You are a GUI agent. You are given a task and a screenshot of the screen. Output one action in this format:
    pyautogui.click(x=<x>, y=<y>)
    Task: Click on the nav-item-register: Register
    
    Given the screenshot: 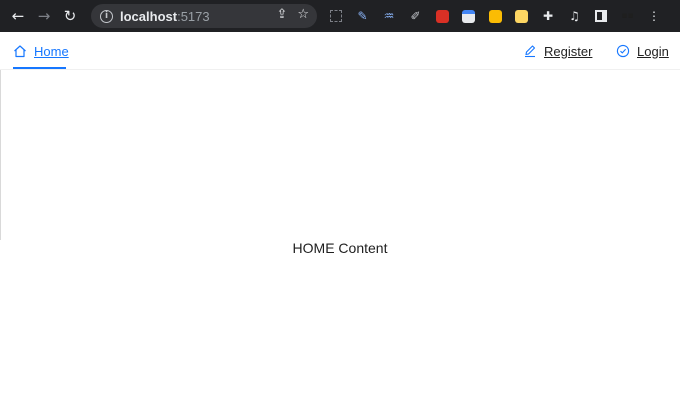 What is the action you would take?
    pyautogui.click(x=557, y=51)
    